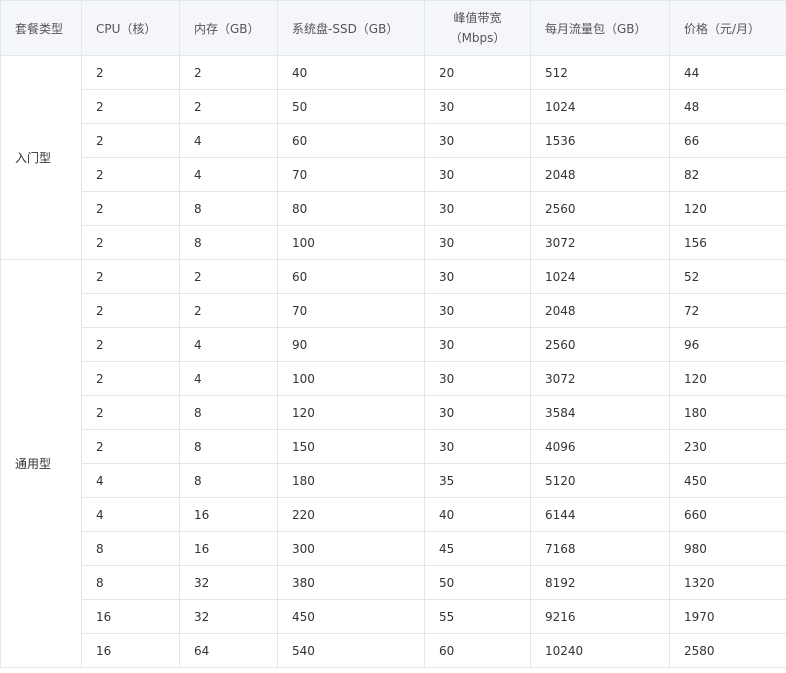 This screenshot has width=786, height=673. Describe the element at coordinates (130, 582) in the screenshot. I see `cell-cpu: 8` at that location.